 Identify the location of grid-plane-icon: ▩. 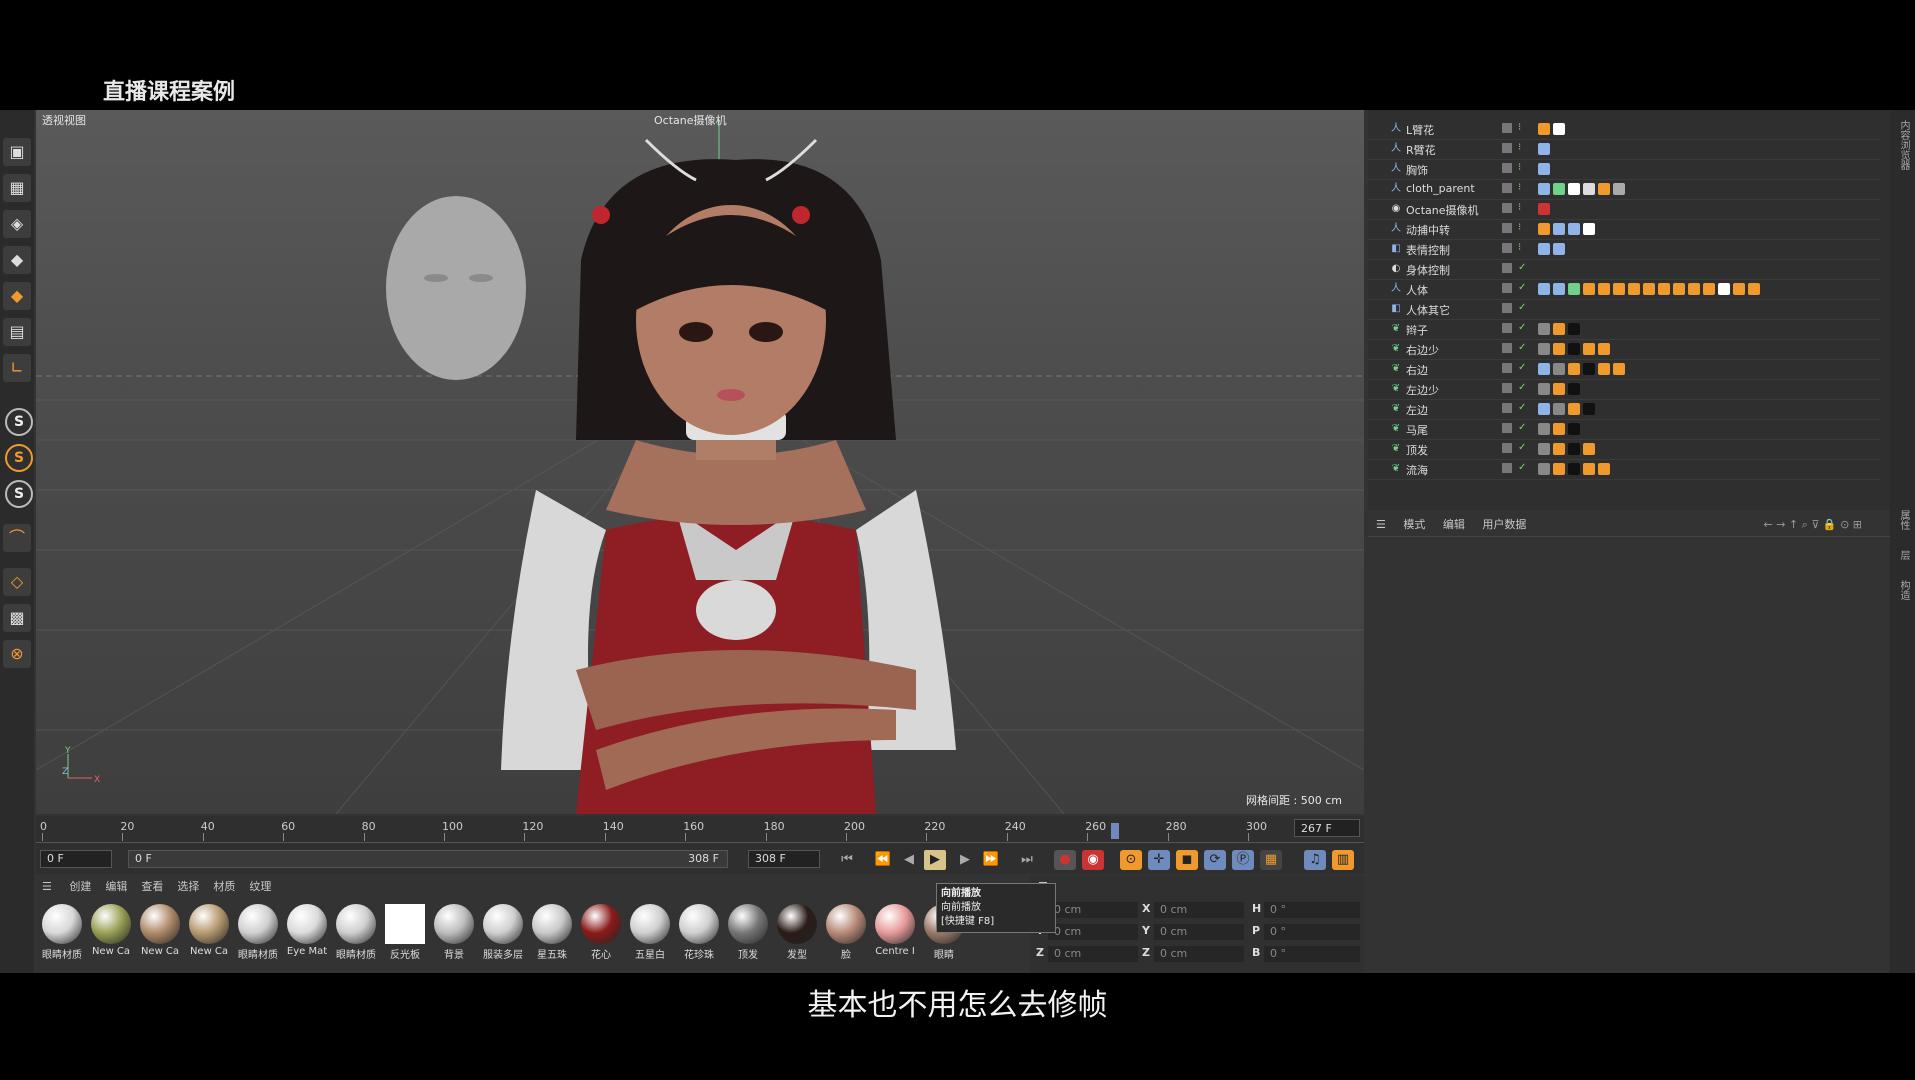
(17, 618).